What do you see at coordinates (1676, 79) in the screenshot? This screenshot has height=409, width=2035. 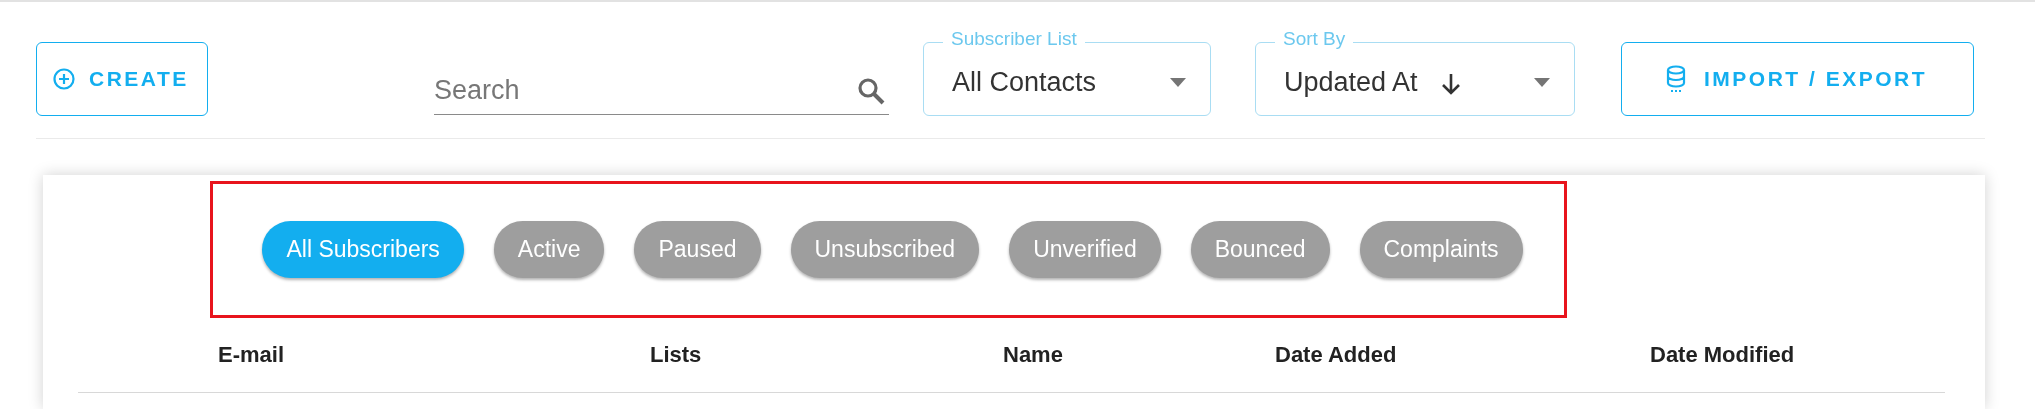 I see `database-icon` at bounding box center [1676, 79].